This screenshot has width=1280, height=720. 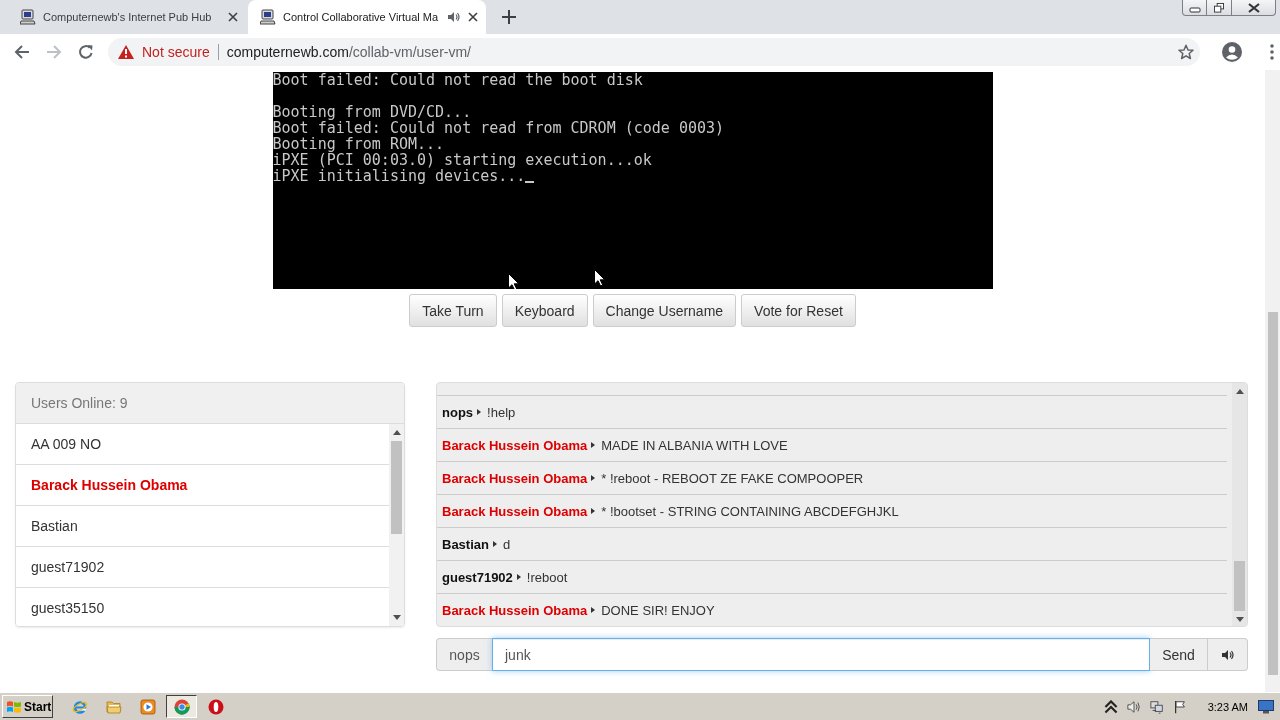 I want to click on user-list-item: Bastian, so click(x=202, y=526).